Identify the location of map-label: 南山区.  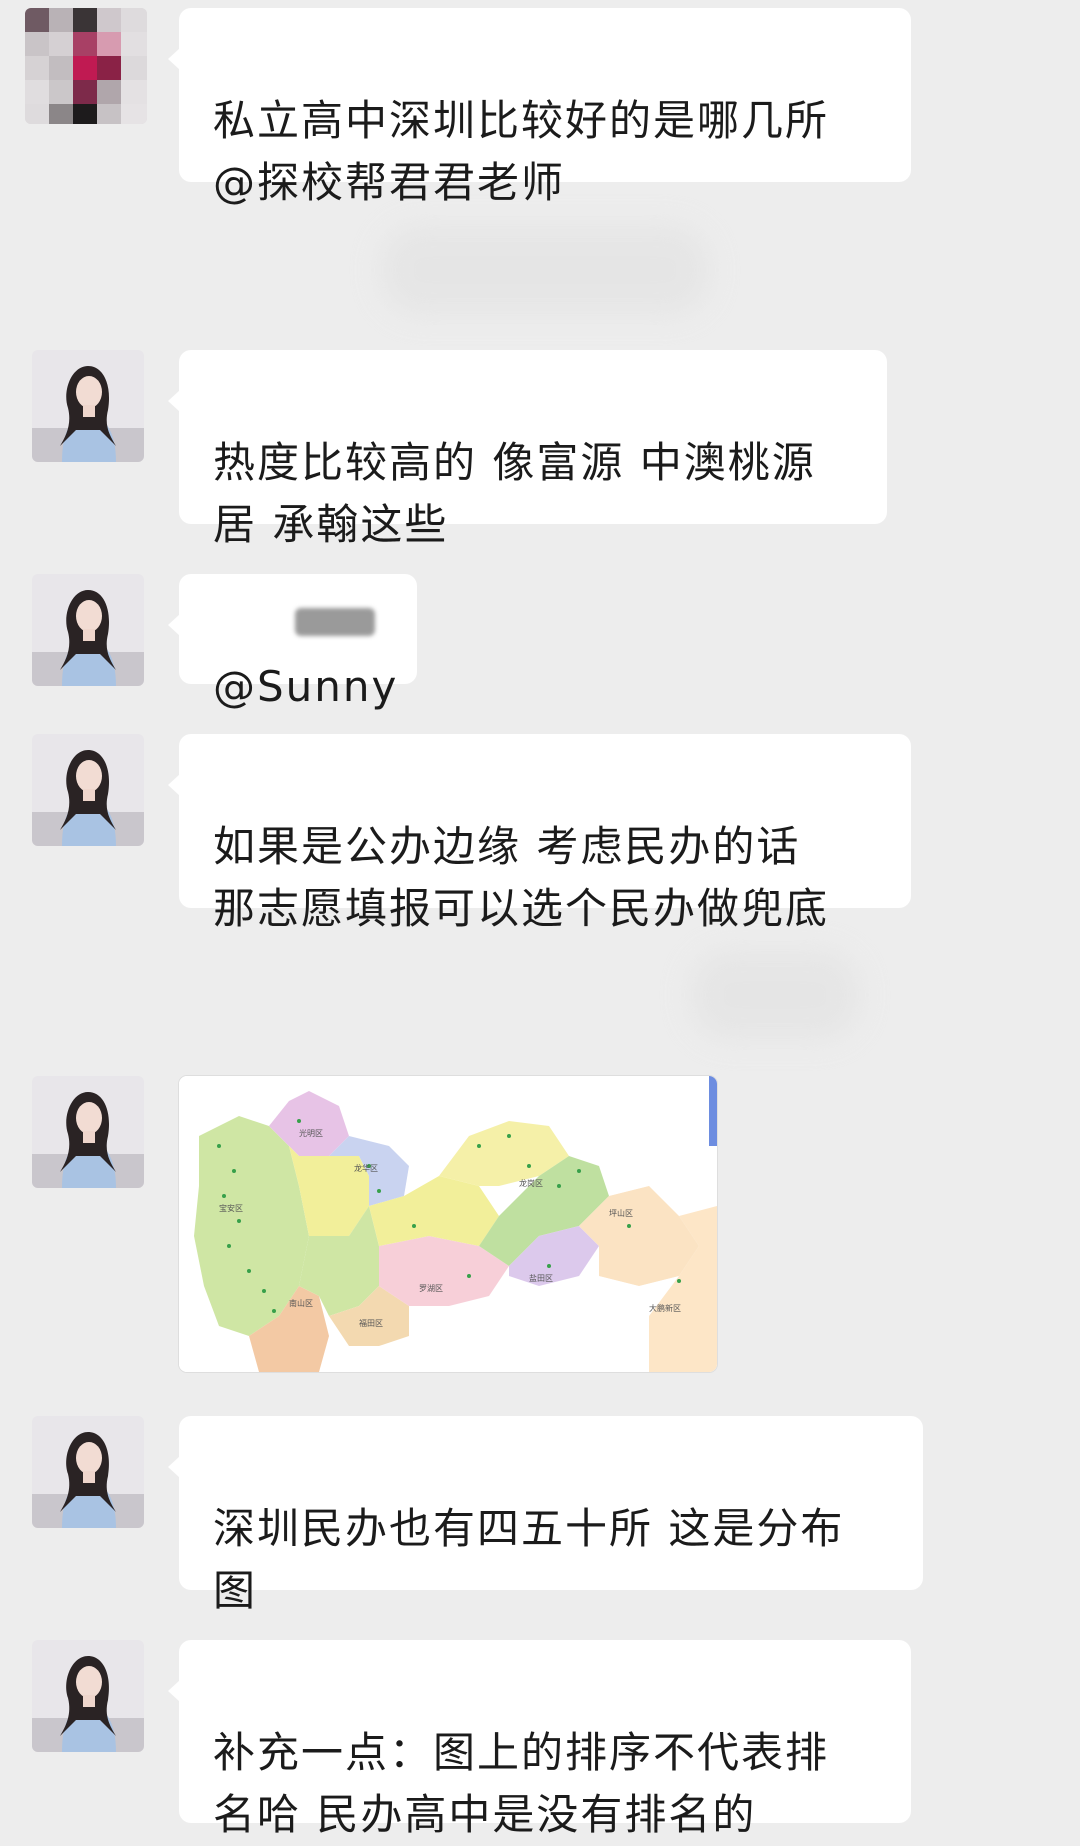
(301, 1303).